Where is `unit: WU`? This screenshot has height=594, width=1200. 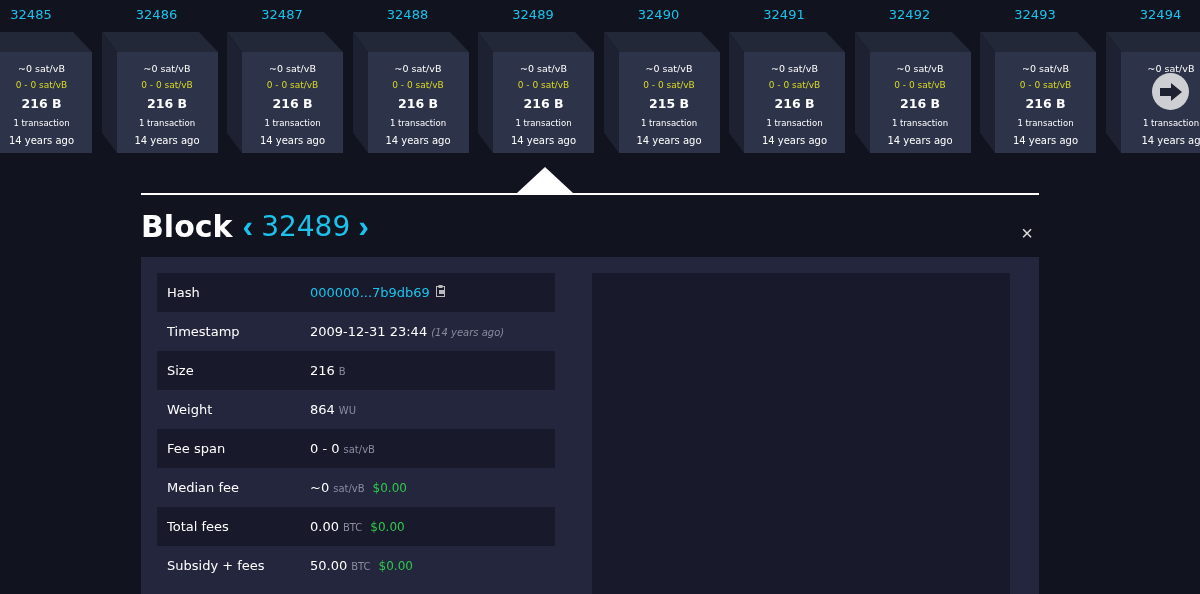 unit: WU is located at coordinates (347, 410).